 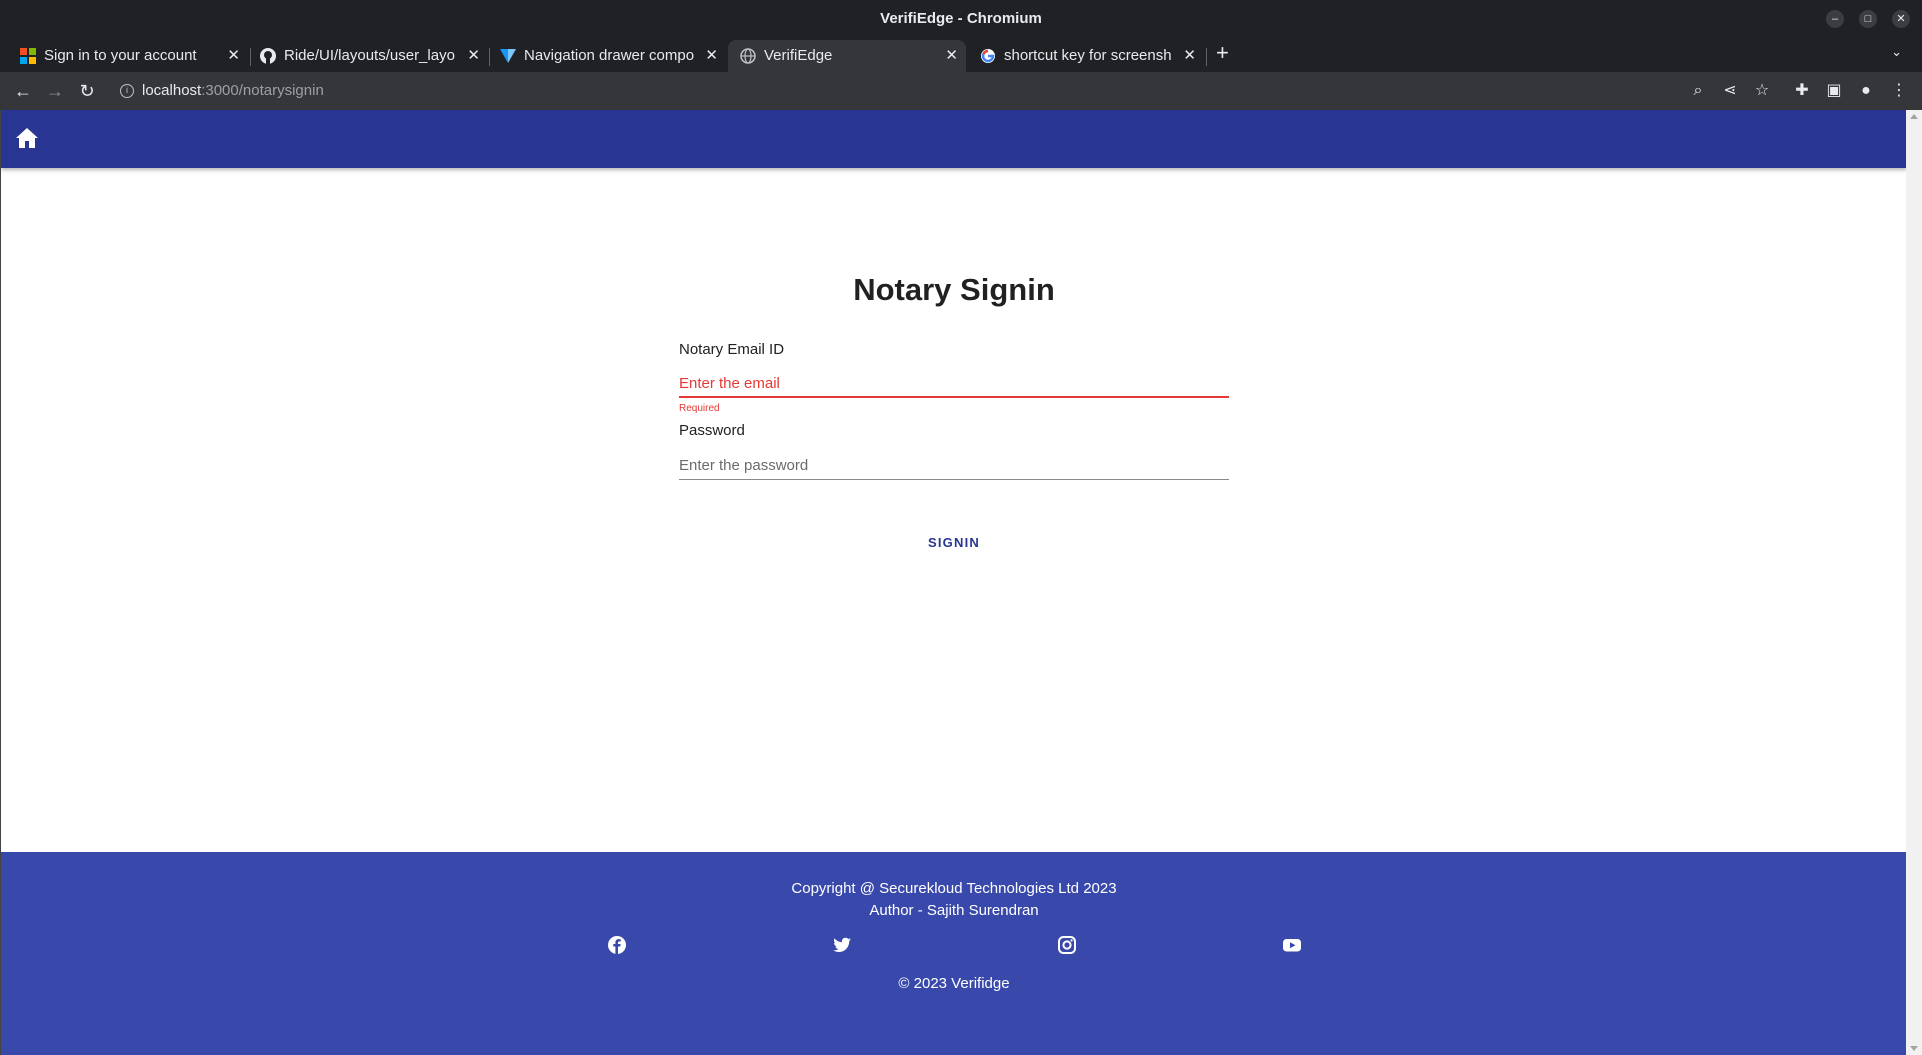 I want to click on page-scrollbar, so click(x=1914, y=582).